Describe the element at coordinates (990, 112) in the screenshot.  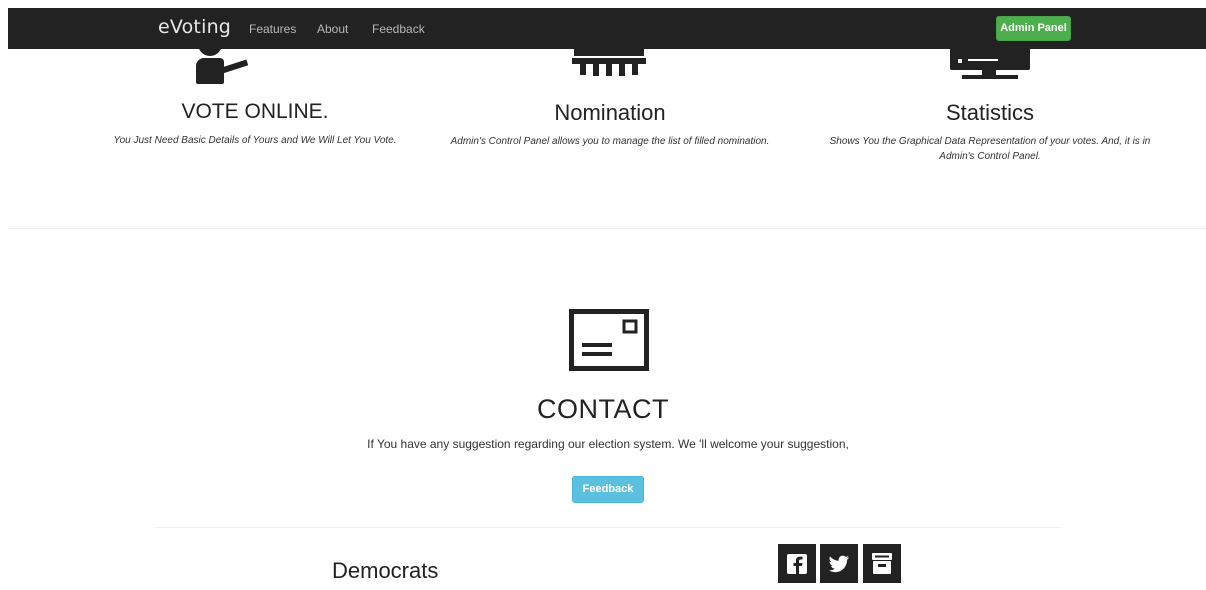
I see `feature-title: Statistics` at that location.